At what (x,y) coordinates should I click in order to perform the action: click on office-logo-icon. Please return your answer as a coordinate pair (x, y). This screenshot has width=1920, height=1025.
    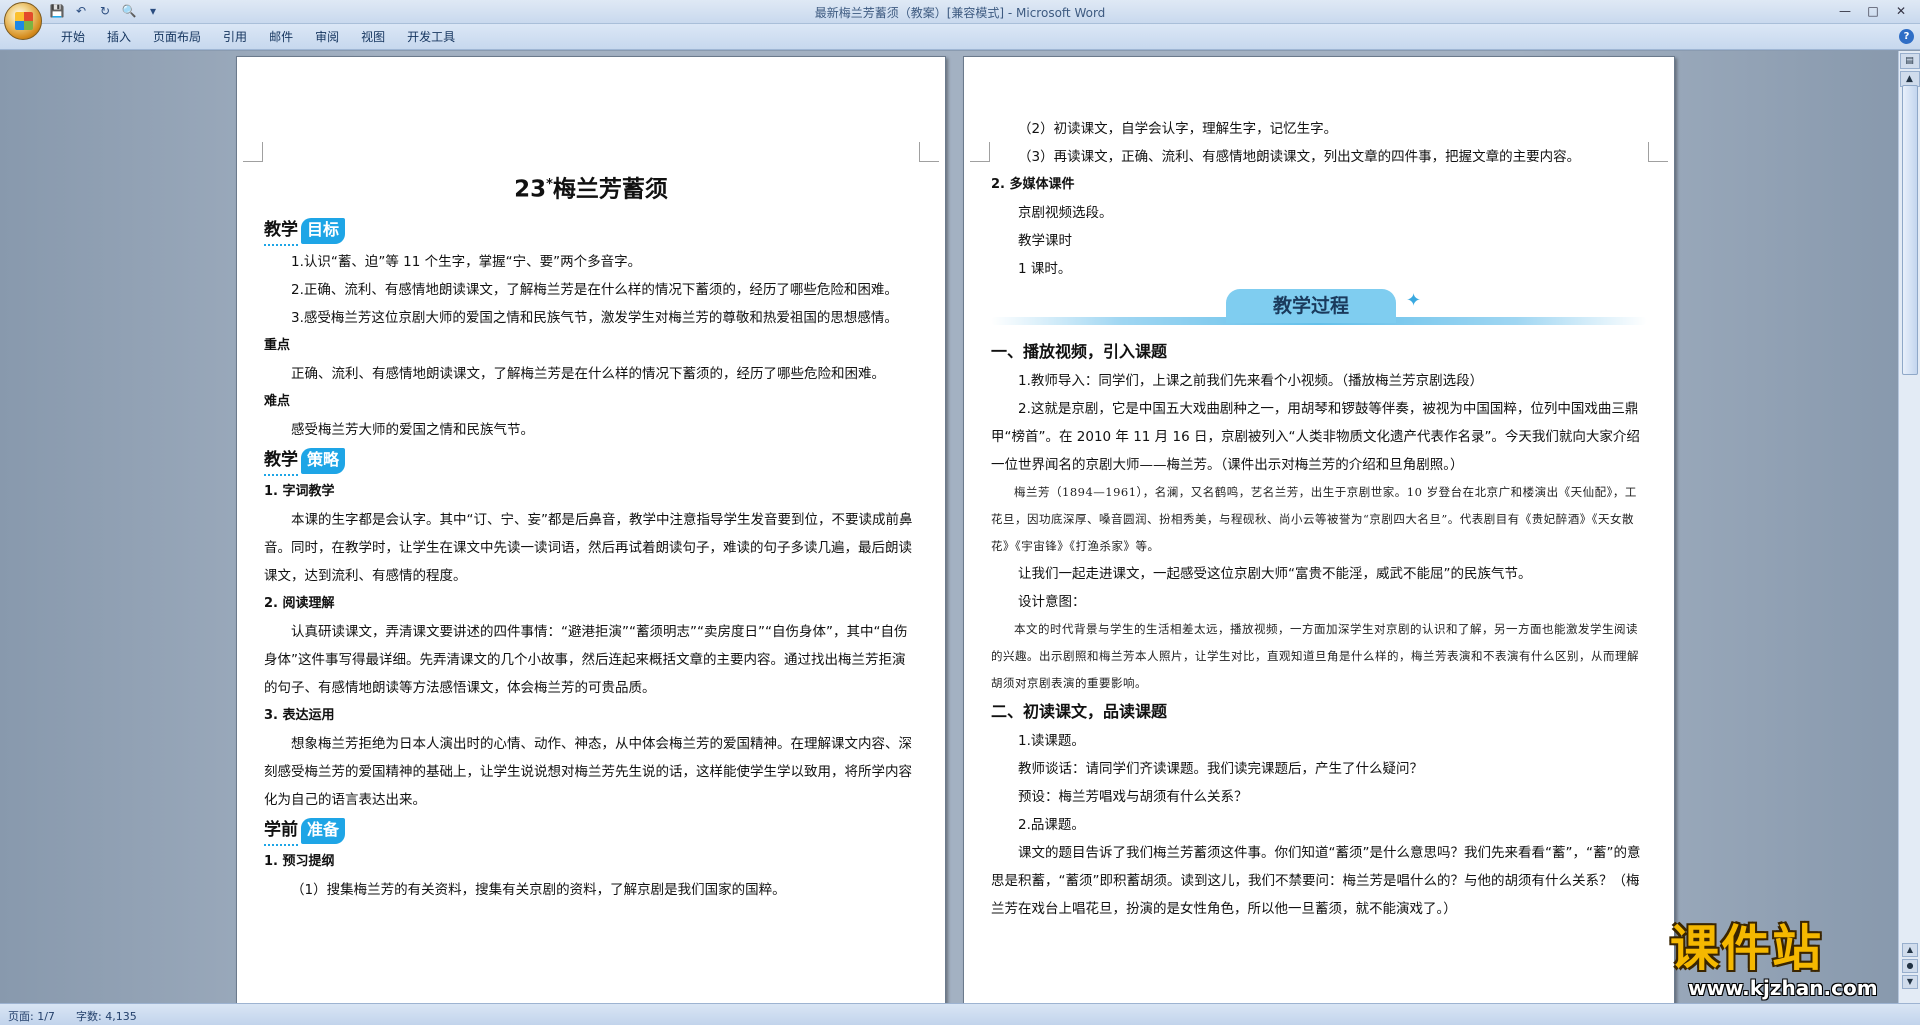
    Looking at the image, I should click on (24, 21).